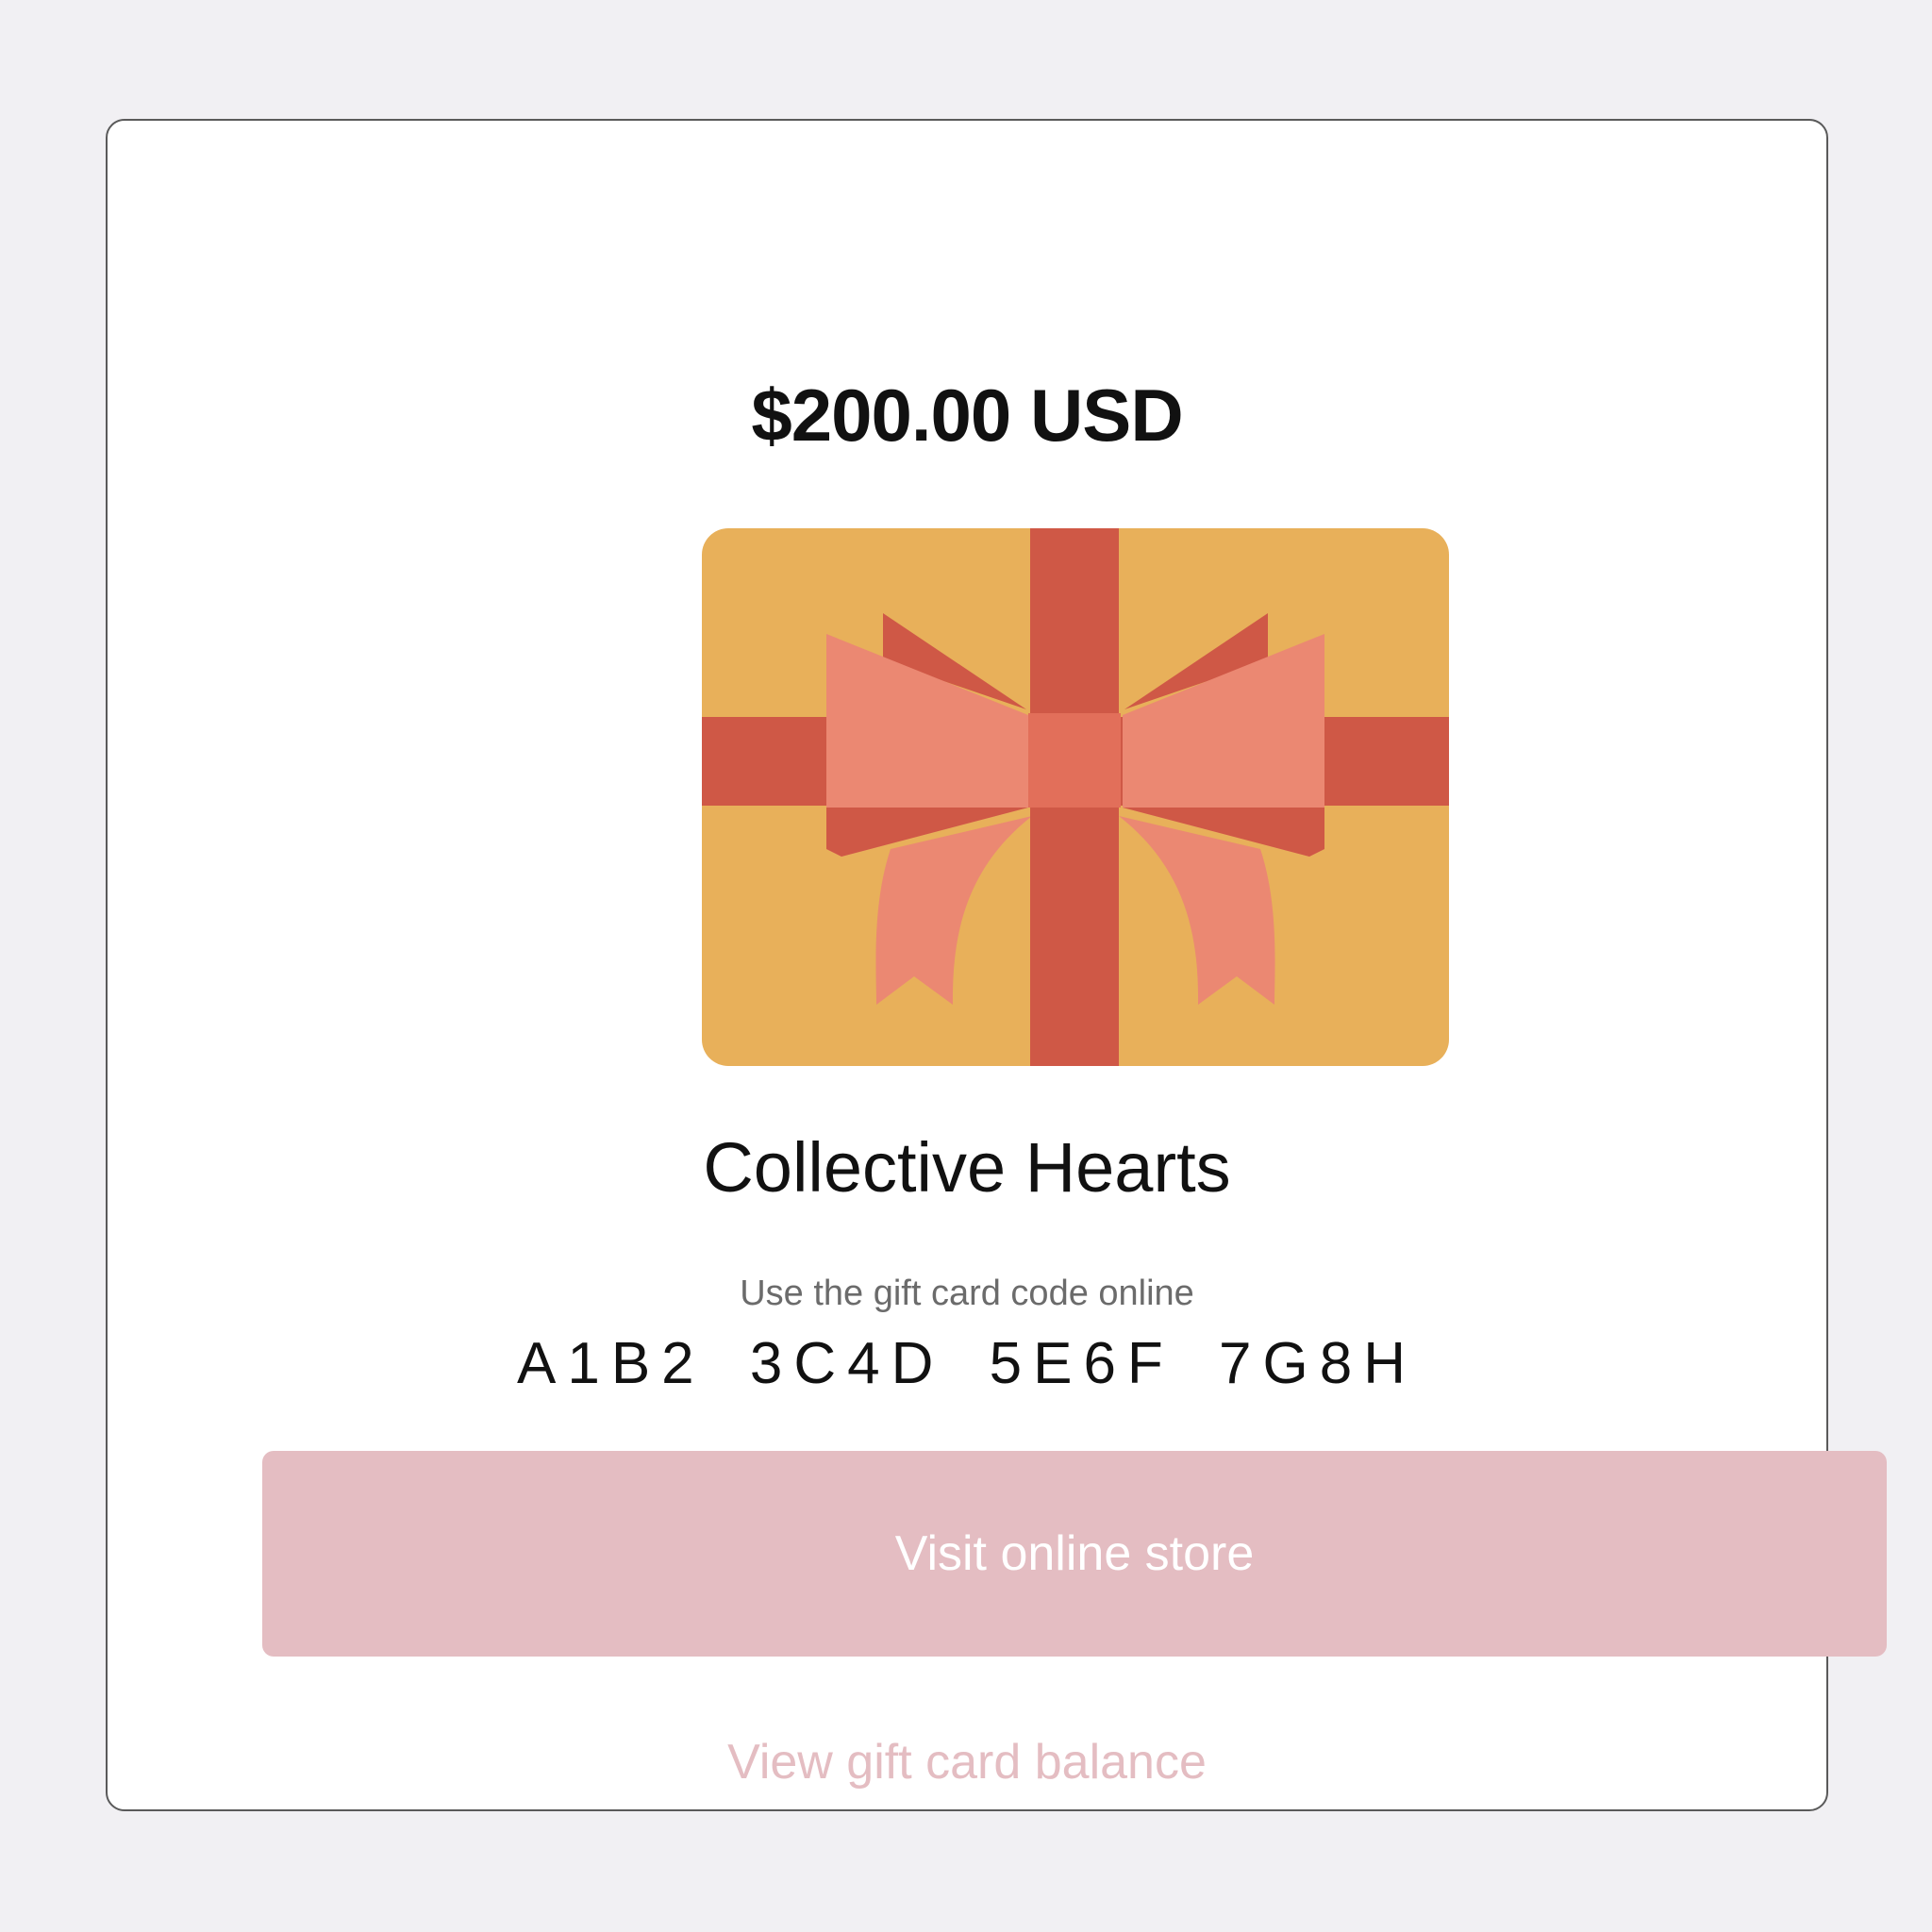 The height and width of the screenshot is (1932, 1932). Describe the element at coordinates (967, 415) in the screenshot. I see `gift-card-amount: $200.00 USD` at that location.